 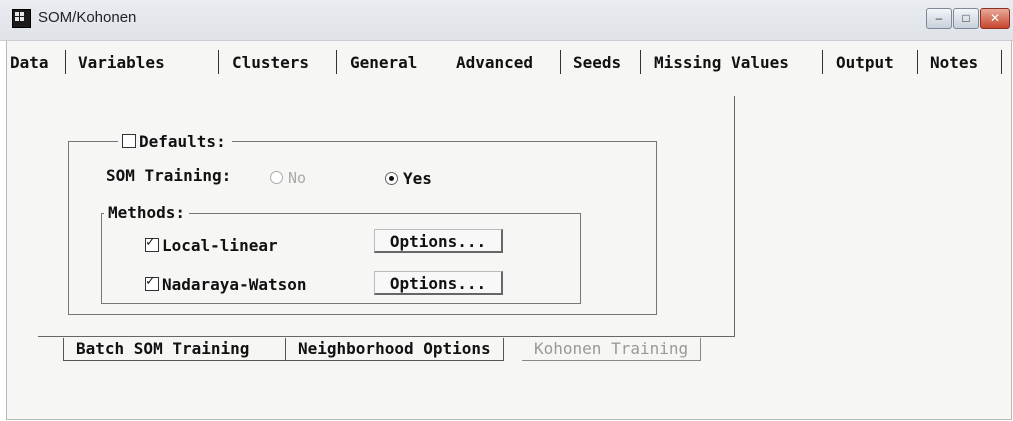 What do you see at coordinates (597, 62) in the screenshot?
I see `tab-seeds: Seeds` at bounding box center [597, 62].